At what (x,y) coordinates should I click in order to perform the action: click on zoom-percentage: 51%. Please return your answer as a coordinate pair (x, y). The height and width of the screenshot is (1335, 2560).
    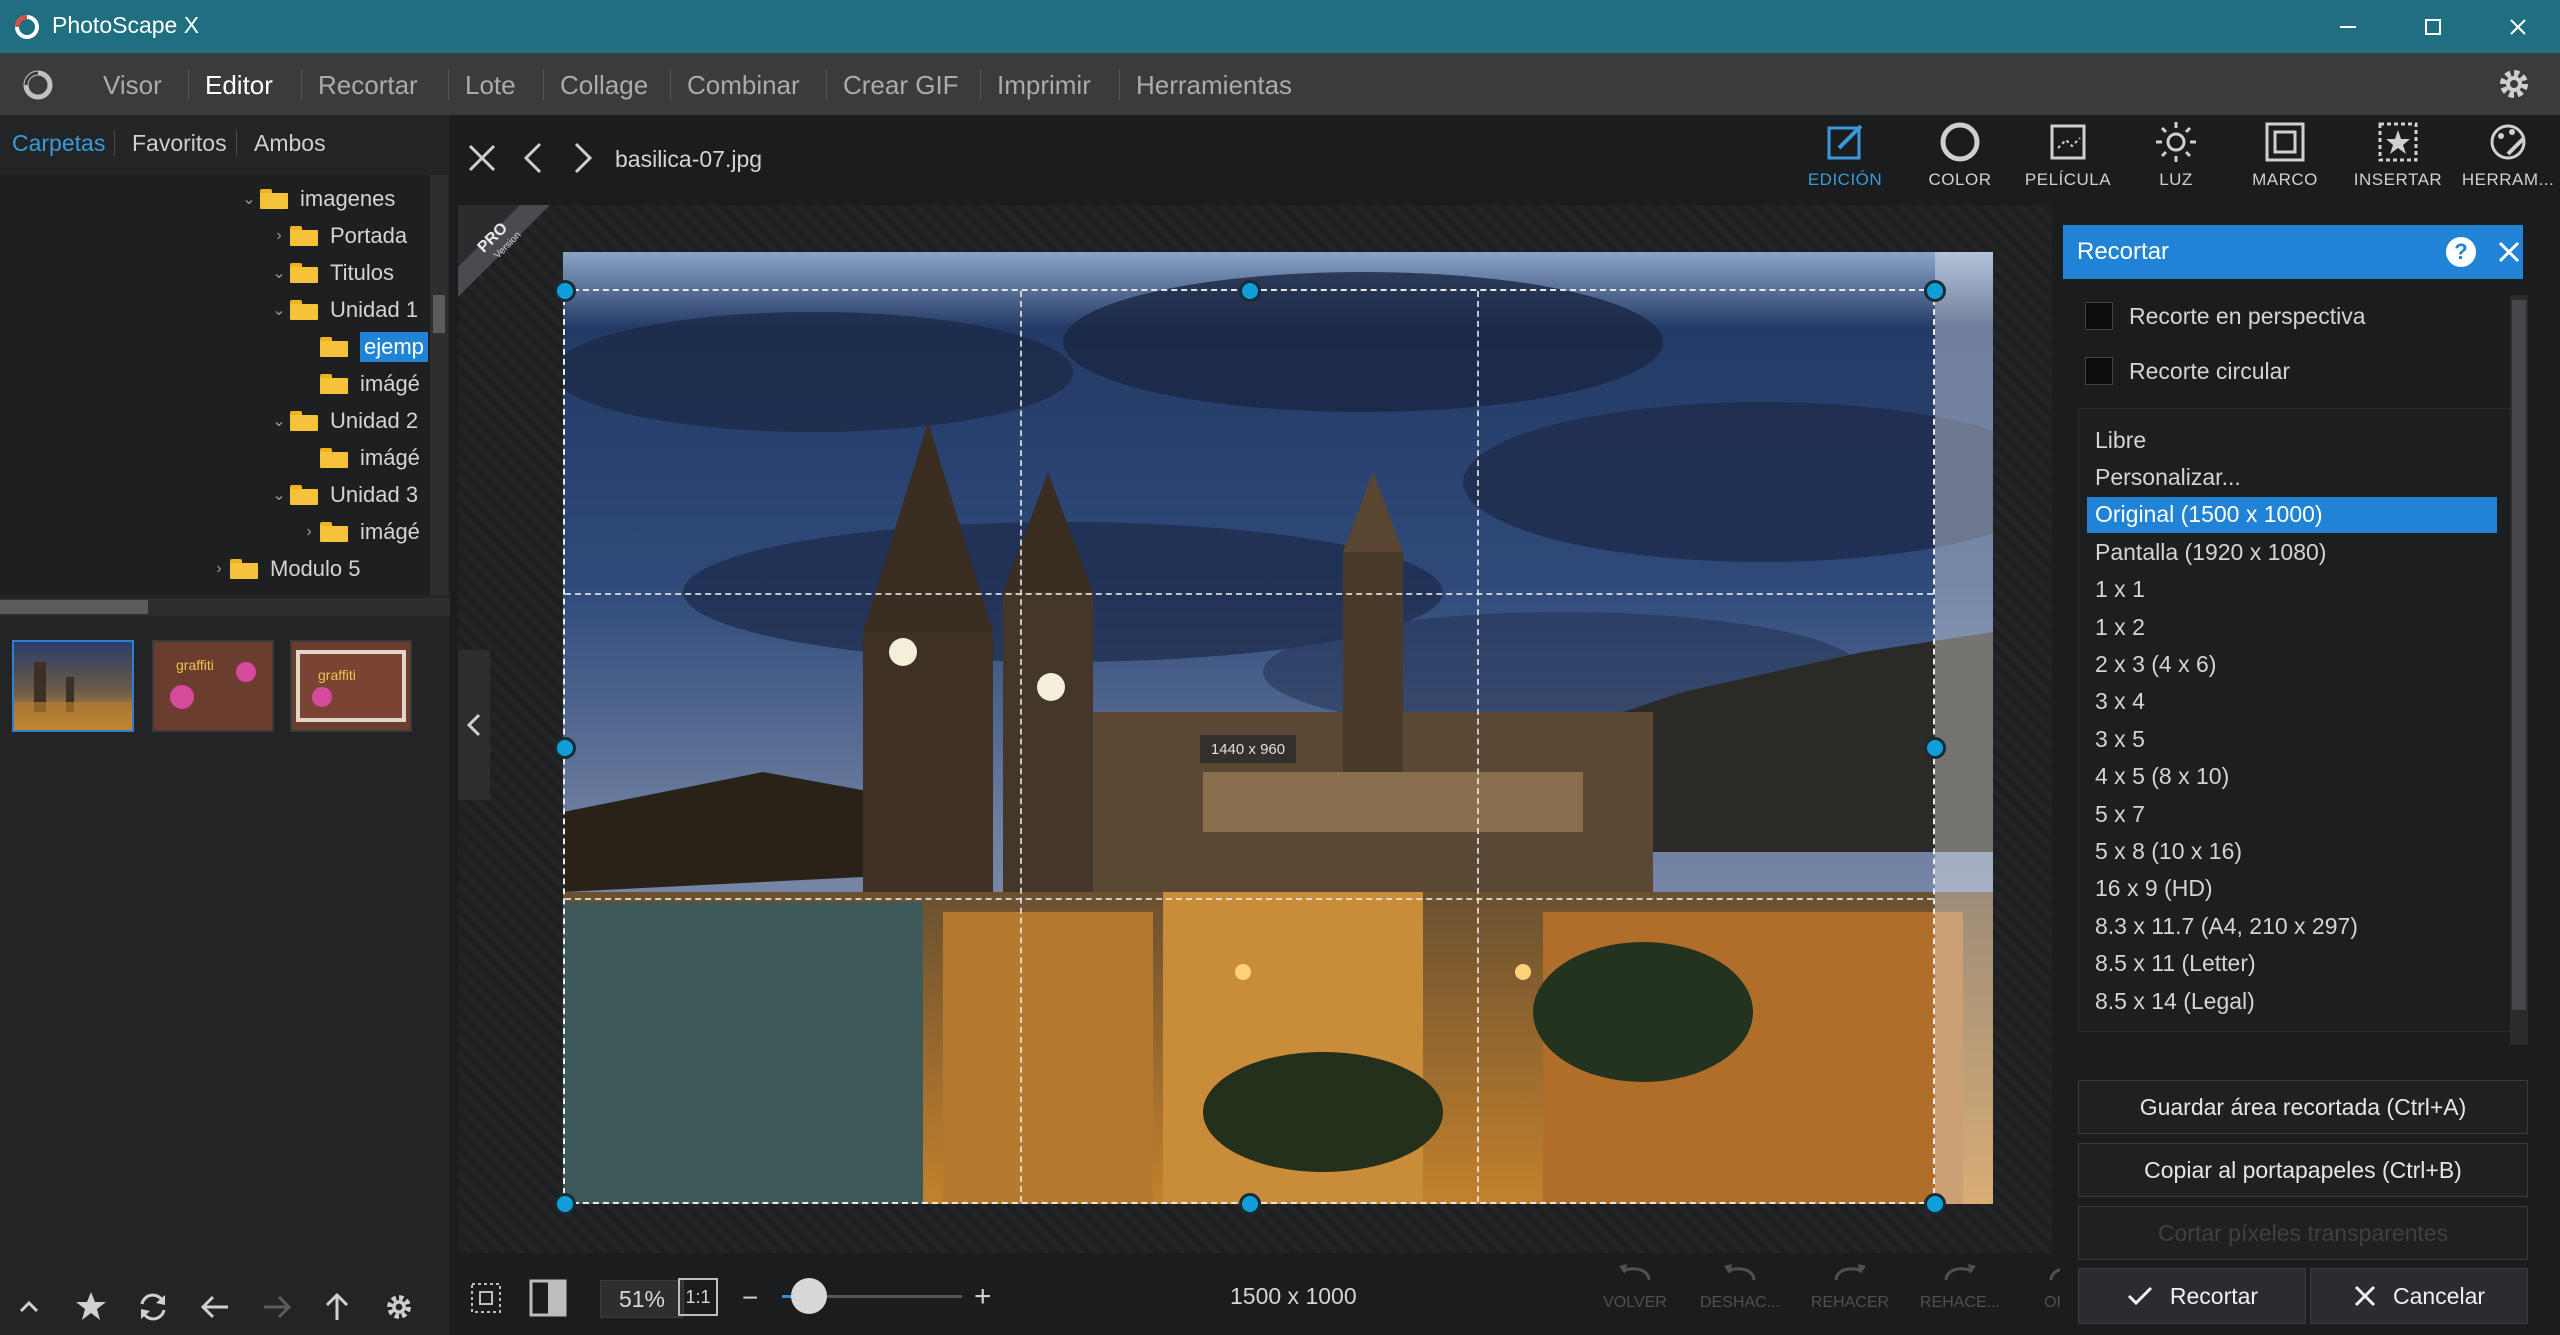
    Looking at the image, I should click on (642, 1299).